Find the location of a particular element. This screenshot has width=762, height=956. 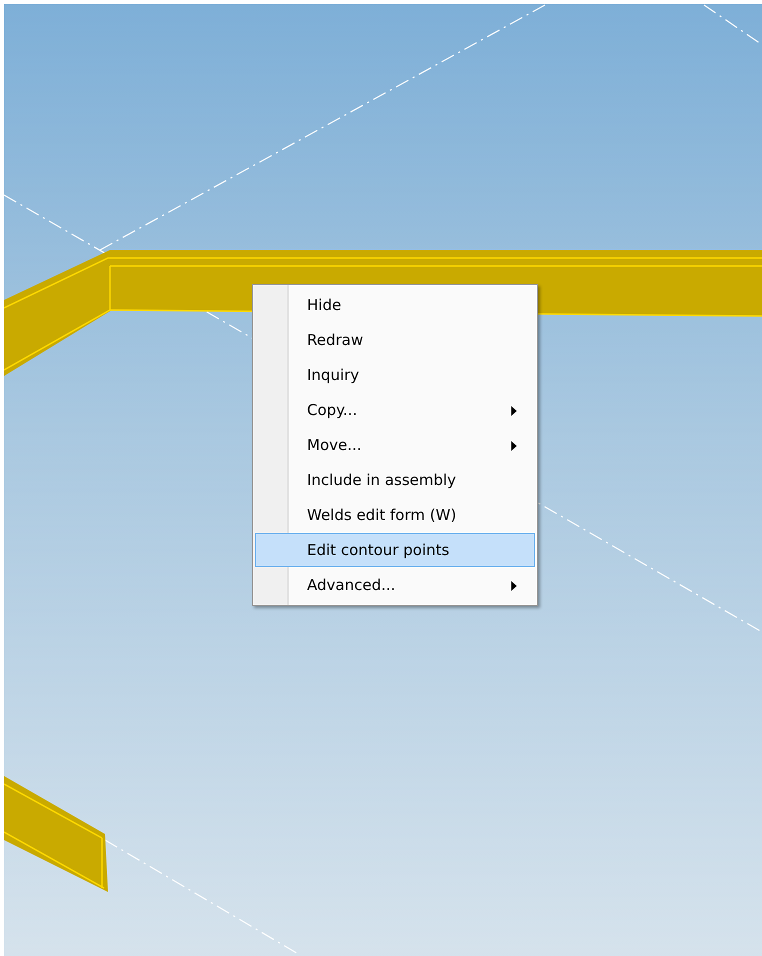

menu-item: Inquiry is located at coordinates (395, 375).